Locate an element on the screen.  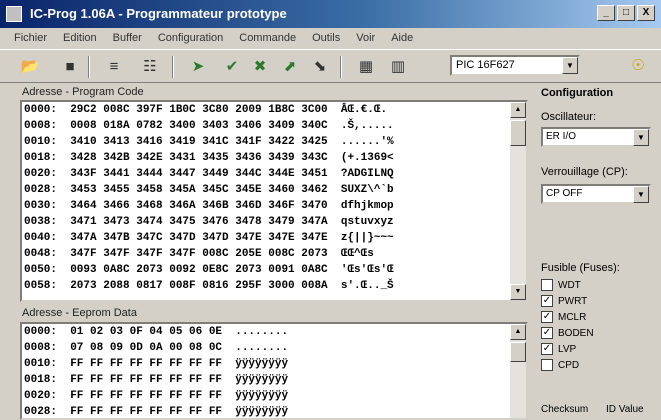
menu-edition: Edition is located at coordinates (80, 38).